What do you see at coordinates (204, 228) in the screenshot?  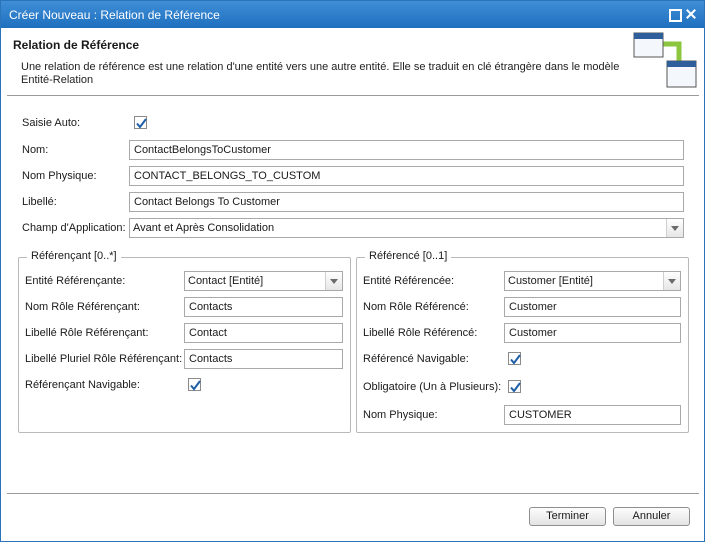 I see `champ-application-value: Avant et Après Consolidation` at bounding box center [204, 228].